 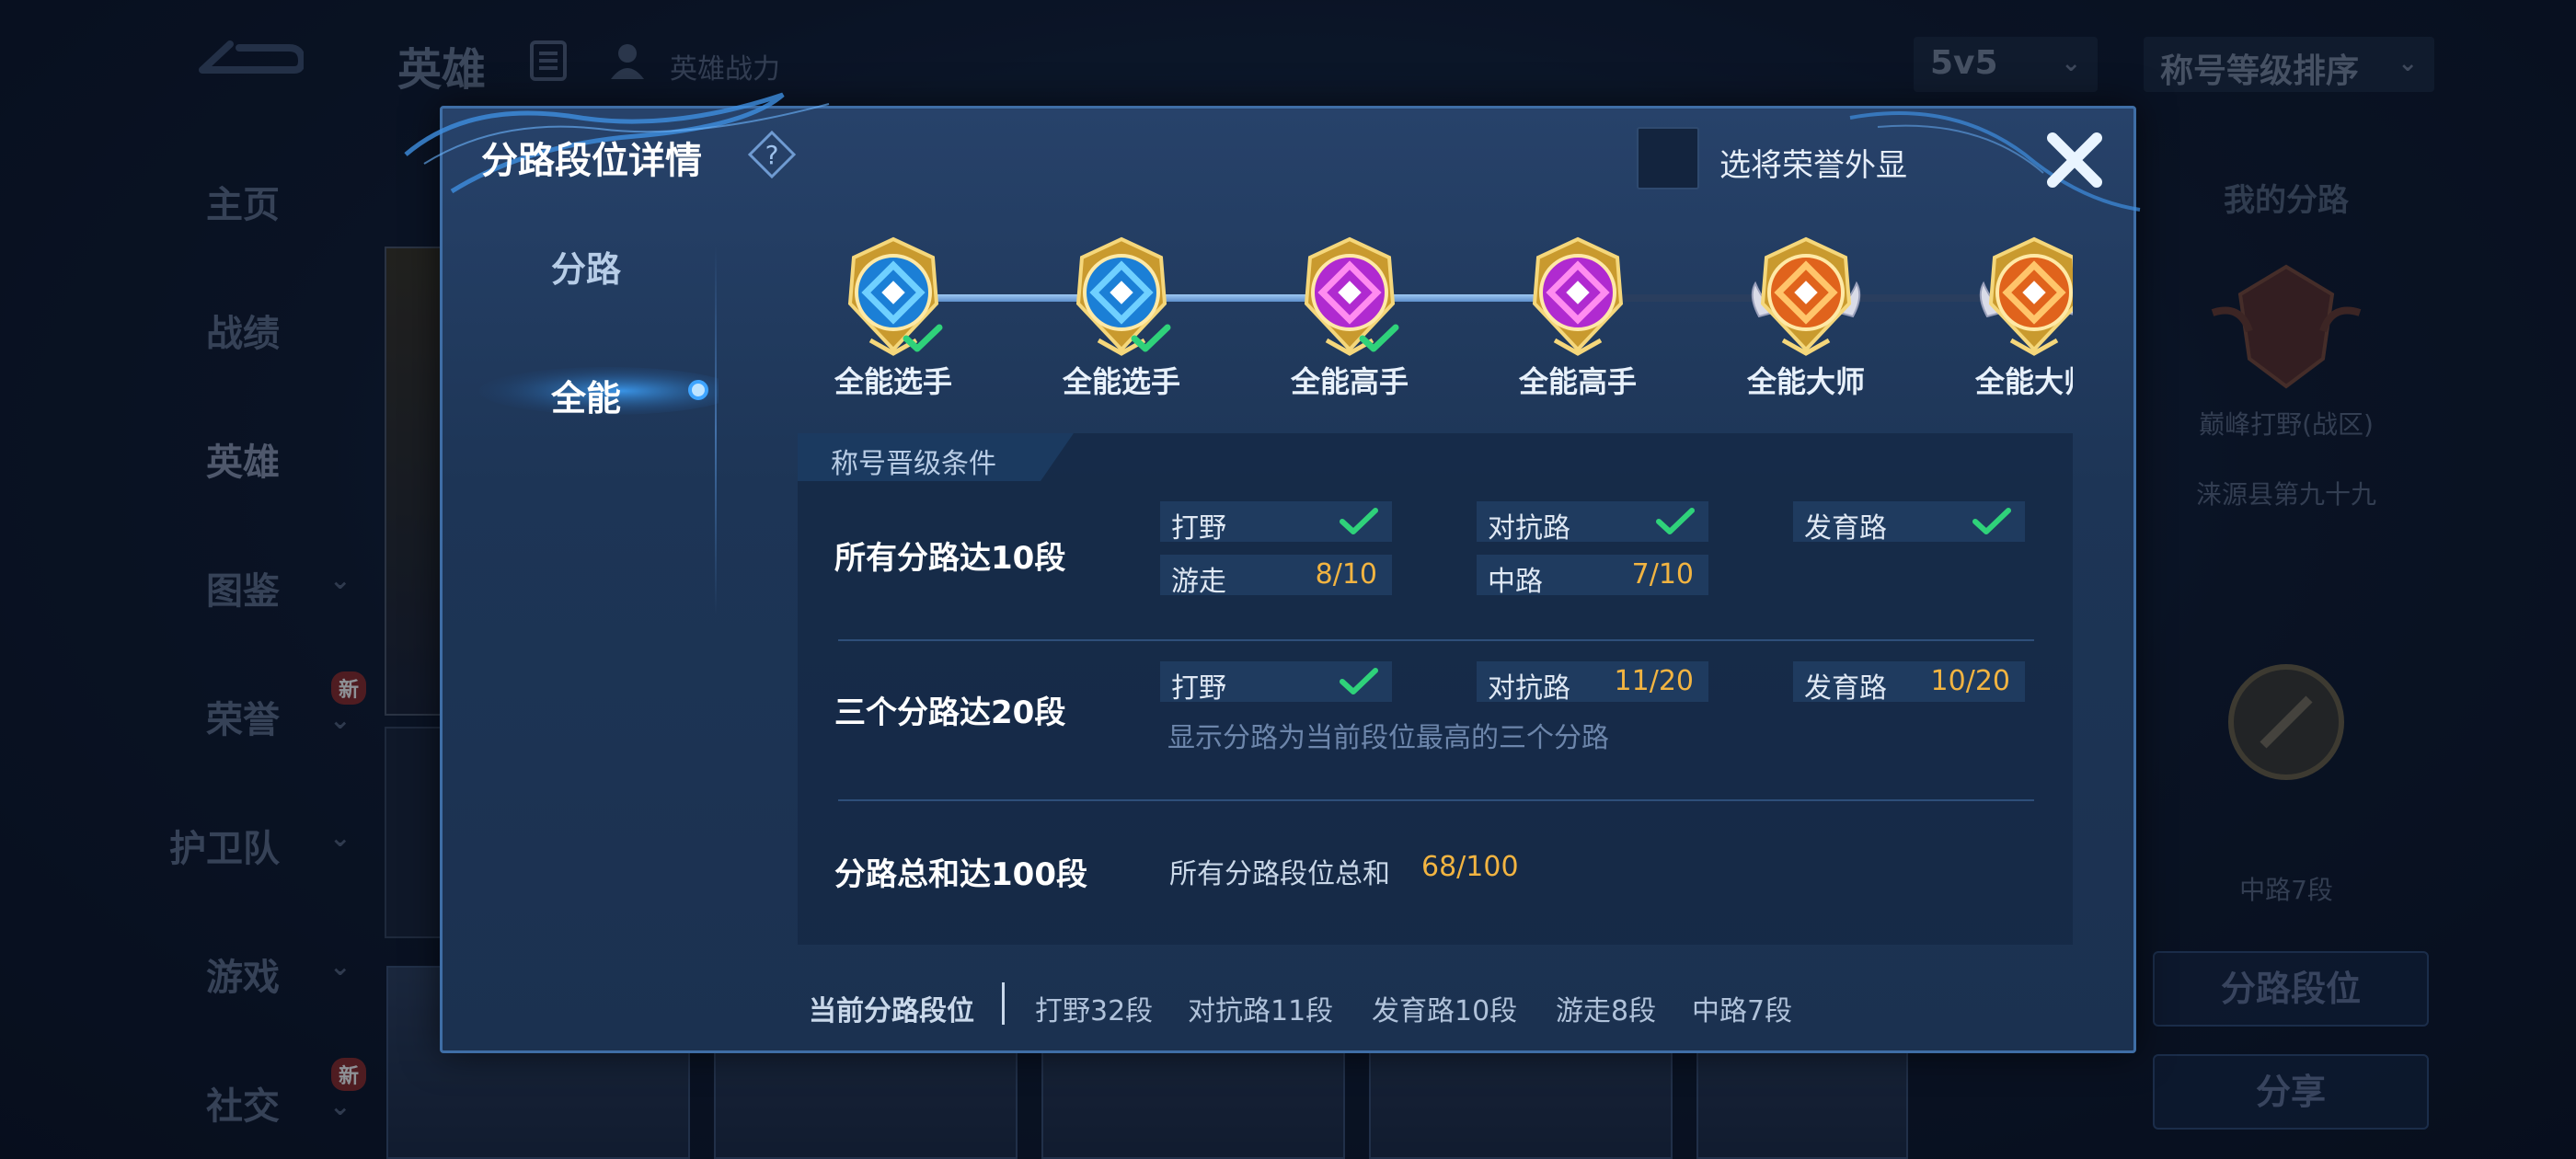 I want to click on nav-item-guard: 护卫队 ⌄, so click(x=230, y=837).